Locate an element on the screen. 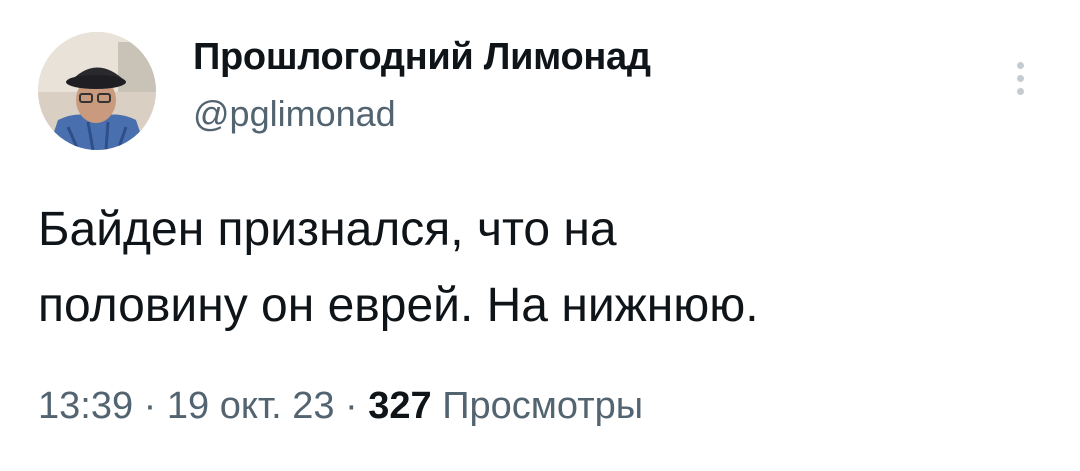 Image resolution: width=1080 pixels, height=471 pixels. tweet-meta: 13:39 · 19 окт. 23 · 327 Просмотры is located at coordinates (340, 406).